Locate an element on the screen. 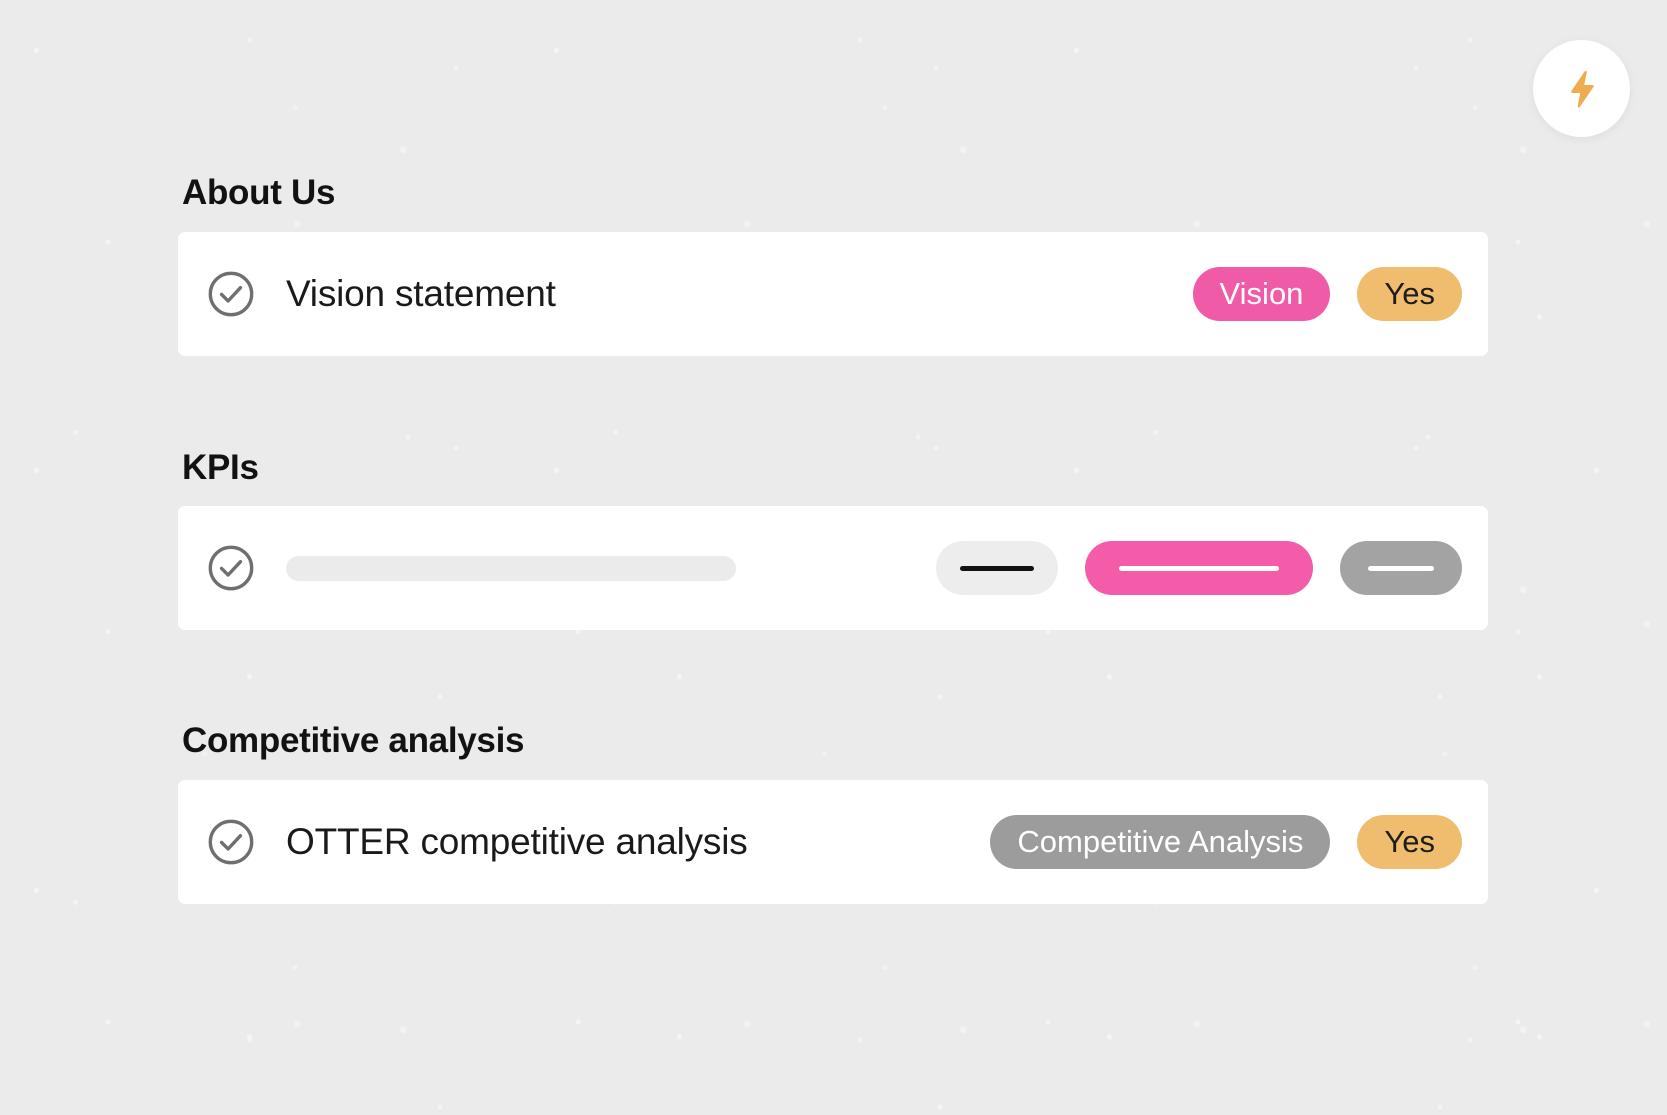 The width and height of the screenshot is (1667, 1115). section-kpis: KPIs is located at coordinates (833, 538).